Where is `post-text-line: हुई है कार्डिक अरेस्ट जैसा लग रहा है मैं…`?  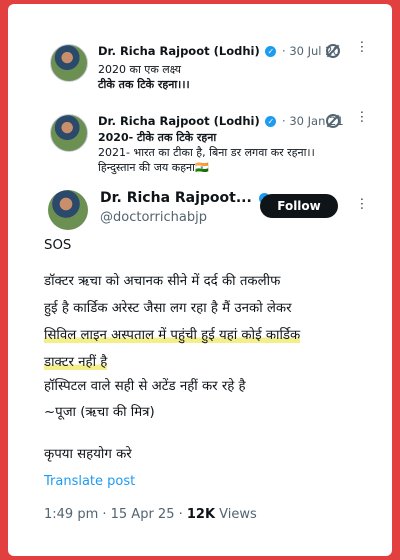 post-text-line: हुई है कार्डिक अरेस्ट जैसा लग रहा है मैं… is located at coordinates (168, 308).